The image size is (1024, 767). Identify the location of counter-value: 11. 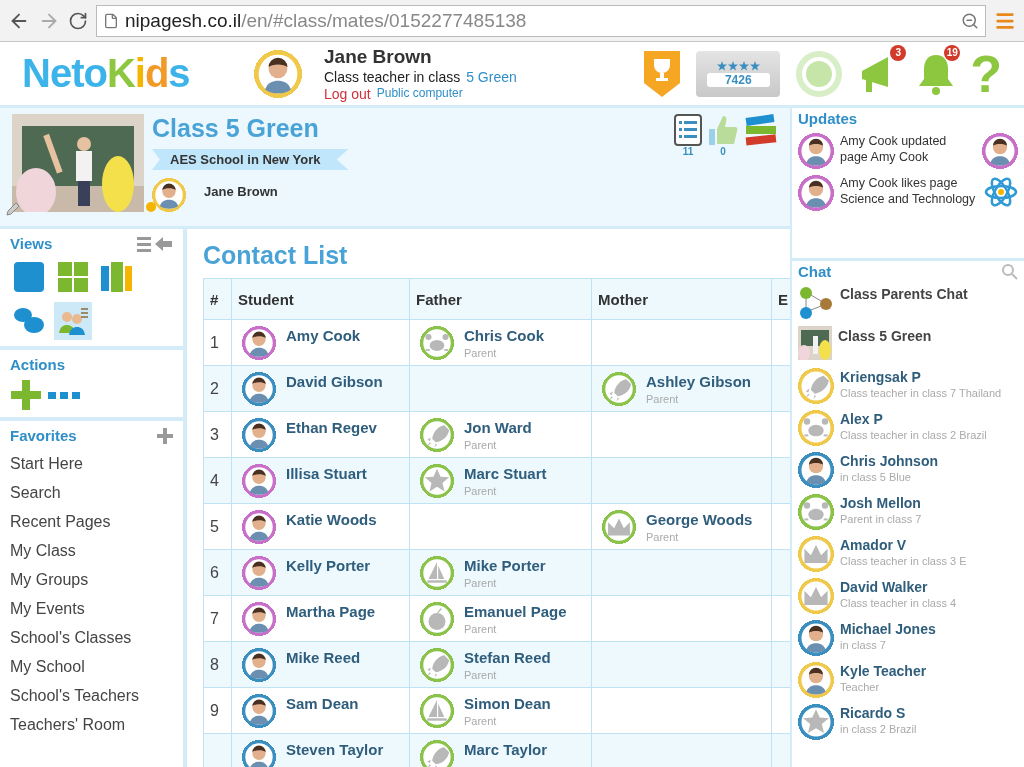
(688, 151).